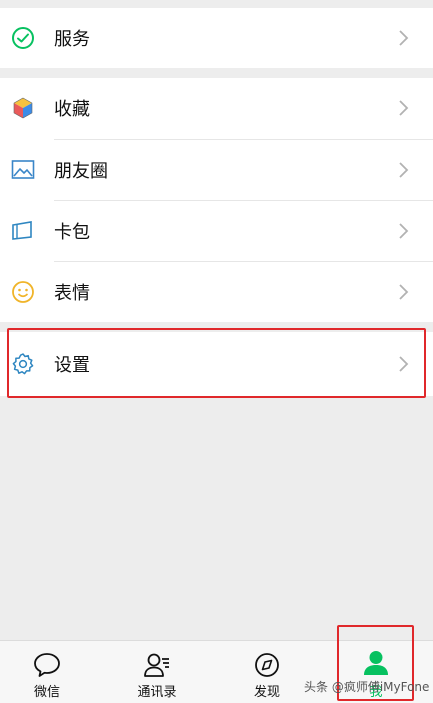 The height and width of the screenshot is (703, 433). I want to click on watermark: 头条 @疯师傅iMyFone, so click(367, 687).